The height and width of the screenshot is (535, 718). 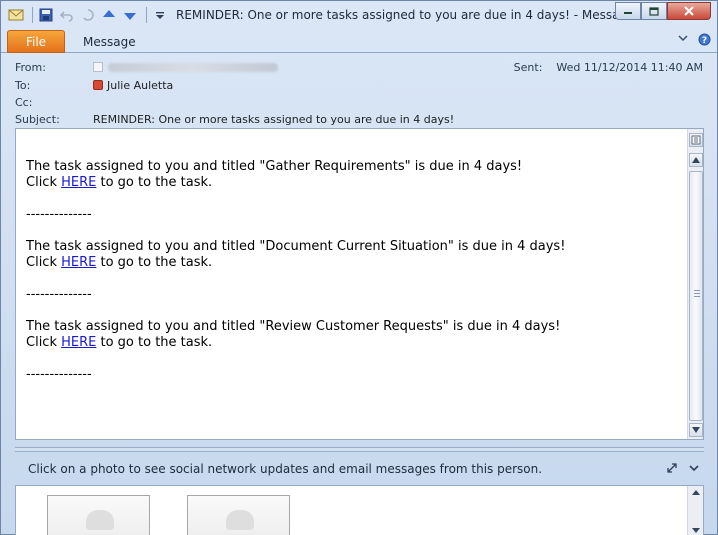 What do you see at coordinates (694, 41) in the screenshot?
I see `ribbon-right-controls: ?` at bounding box center [694, 41].